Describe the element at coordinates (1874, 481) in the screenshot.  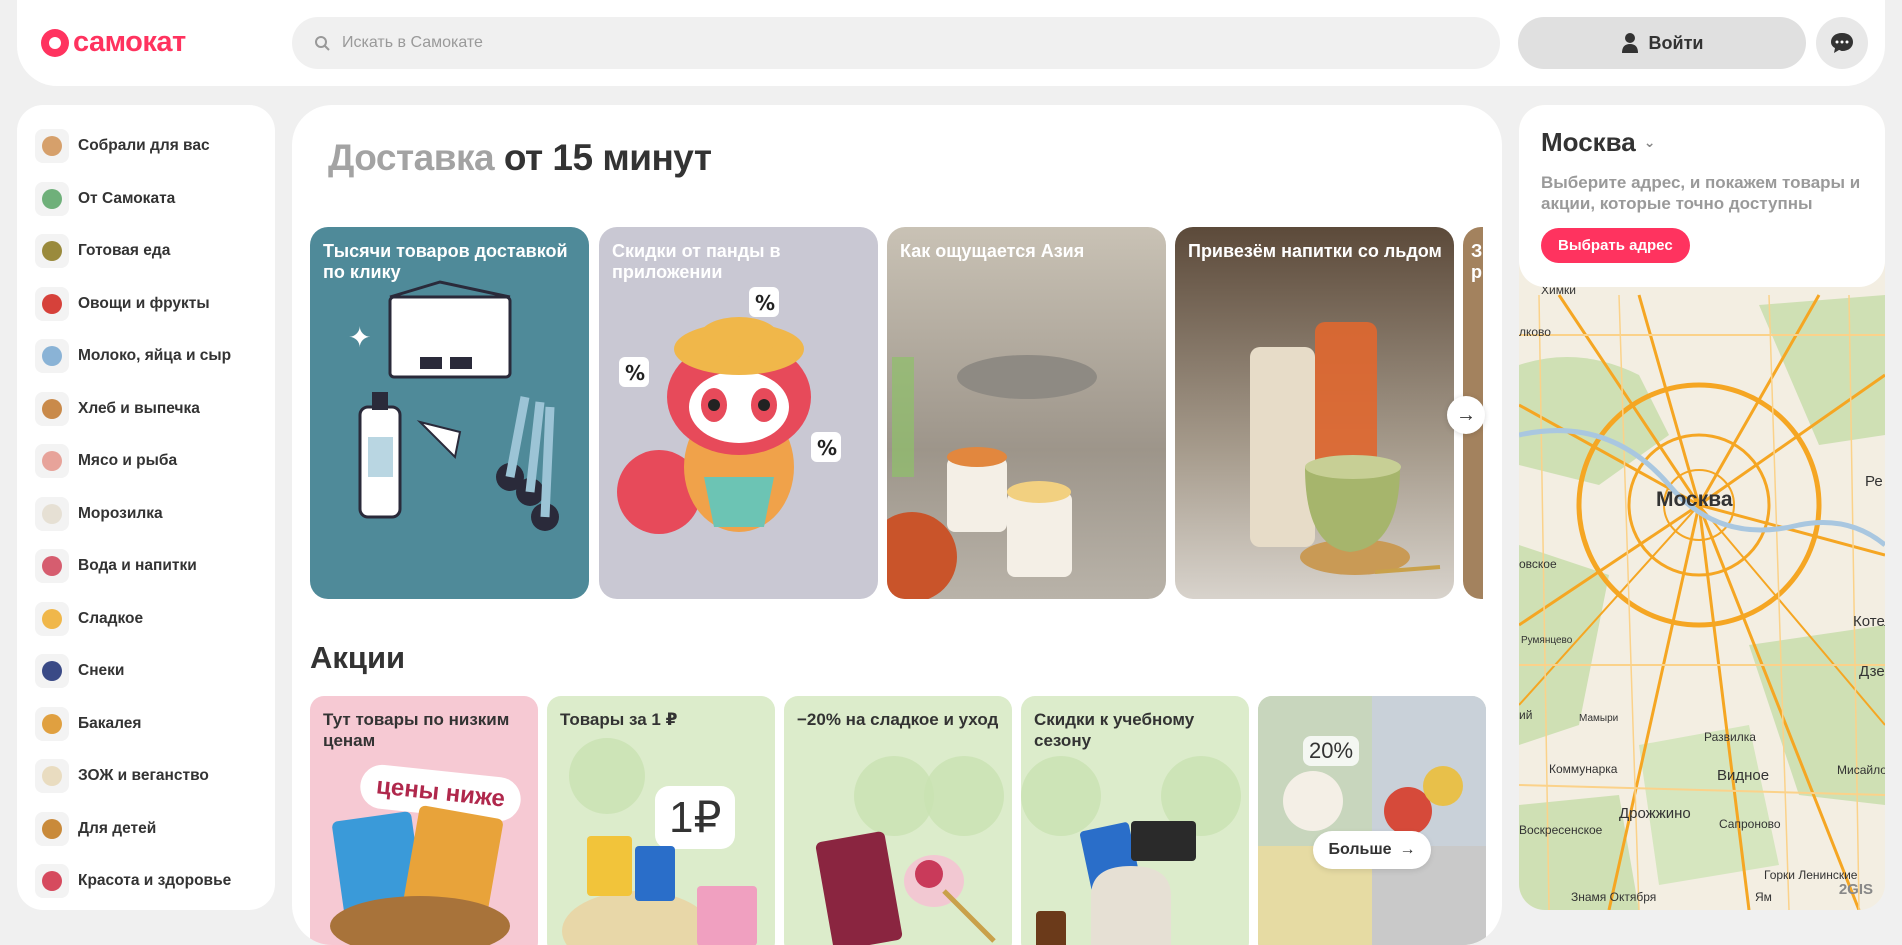
I see `map-label: Ре` at that location.